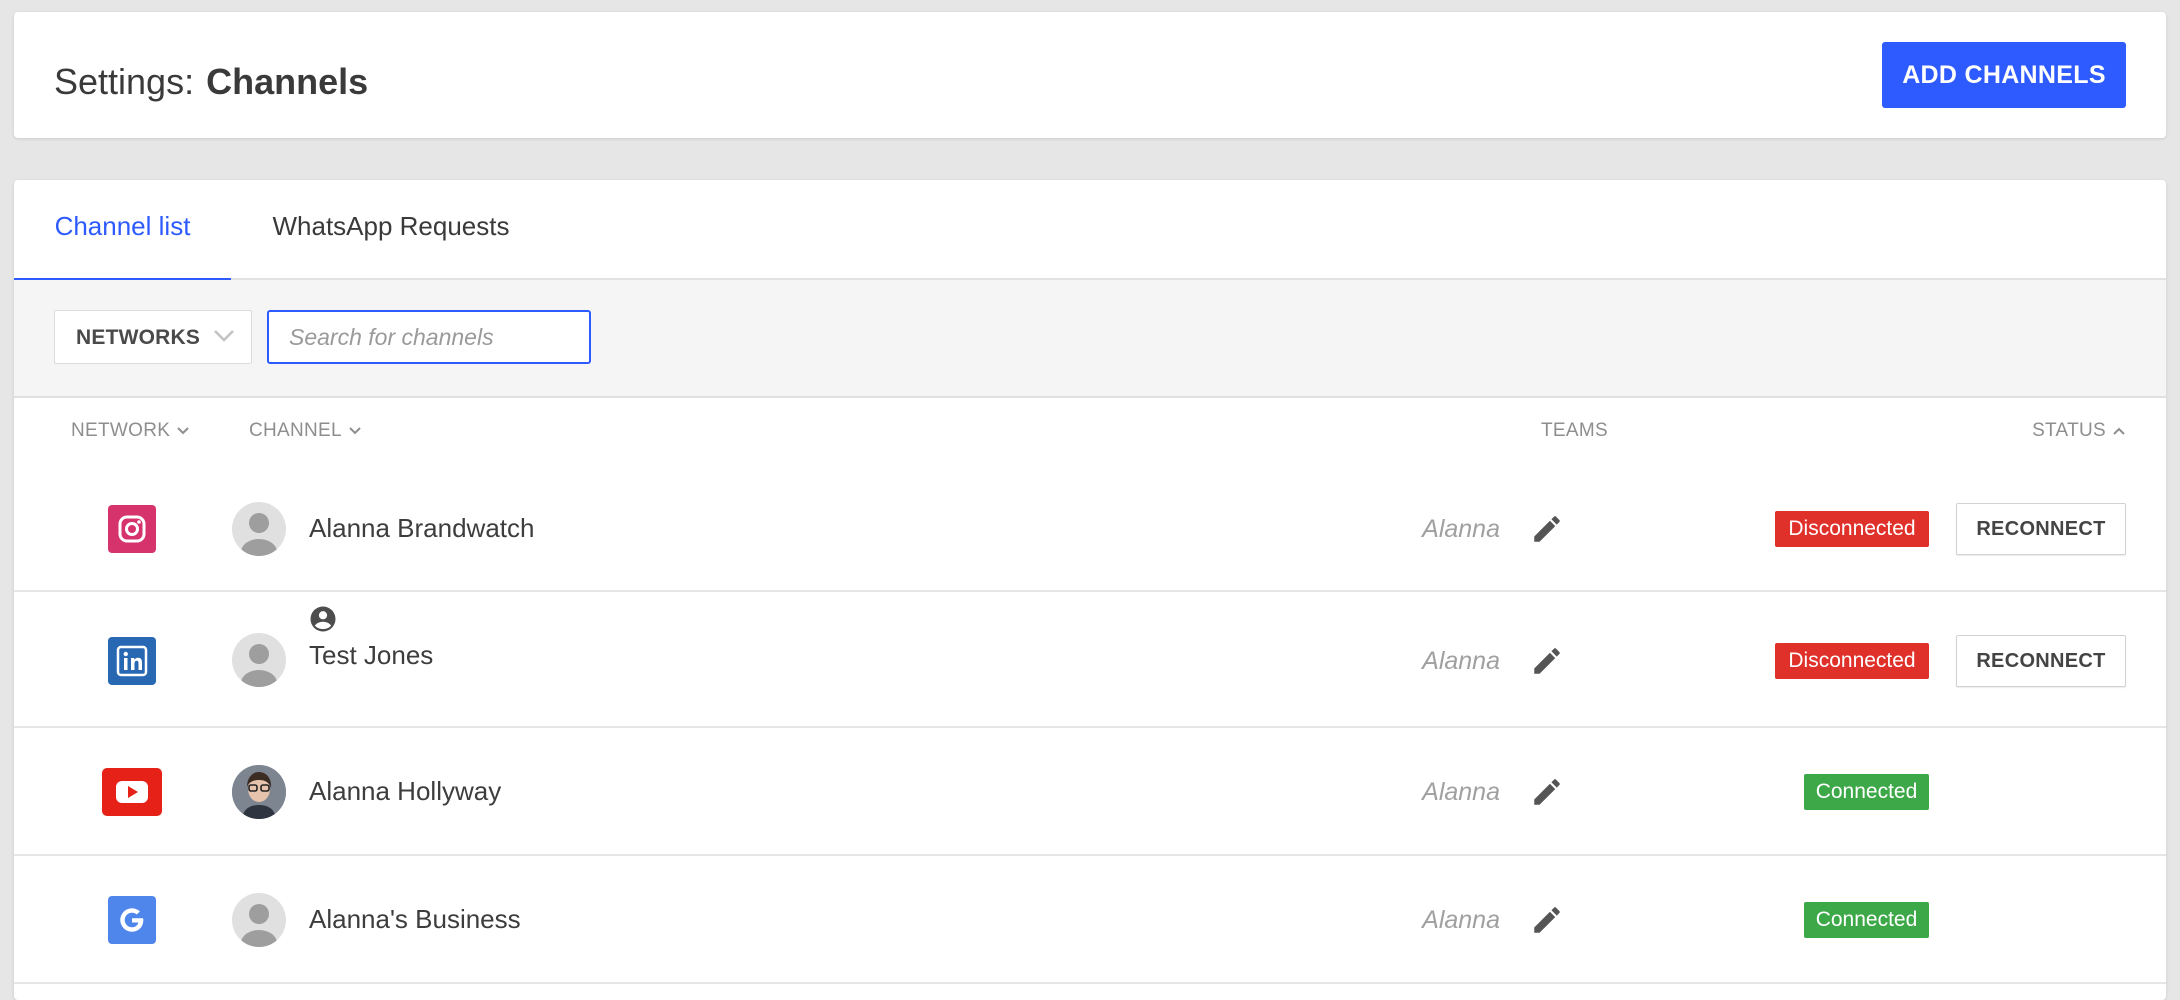 This screenshot has height=1000, width=2180. What do you see at coordinates (422, 528) in the screenshot?
I see `channel-name: Alanna Brandwatch` at bounding box center [422, 528].